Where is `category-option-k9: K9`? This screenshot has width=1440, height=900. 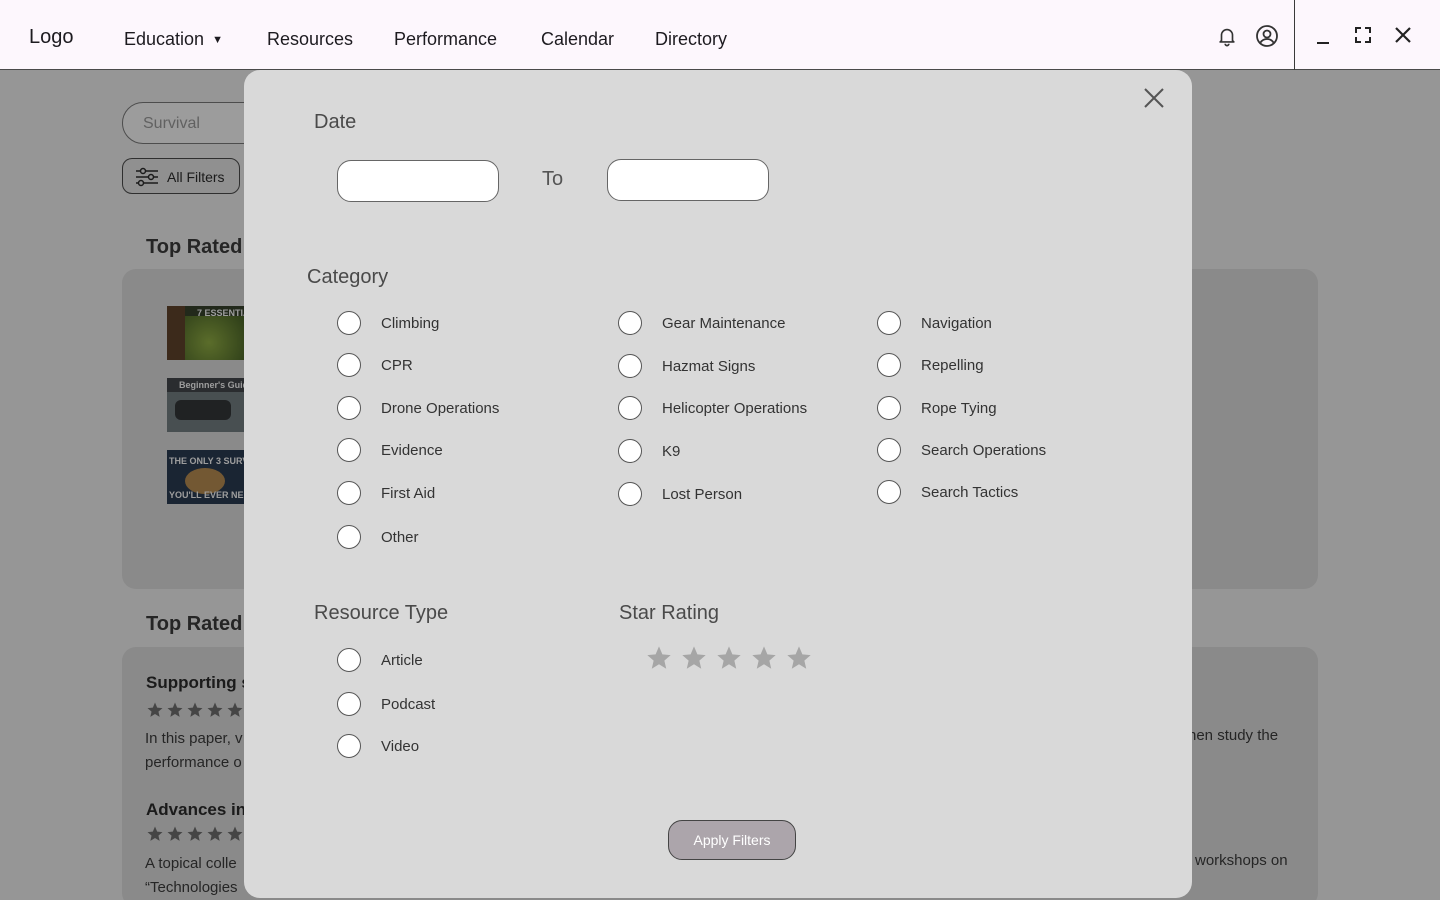 category-option-k9: K9 is located at coordinates (649, 451).